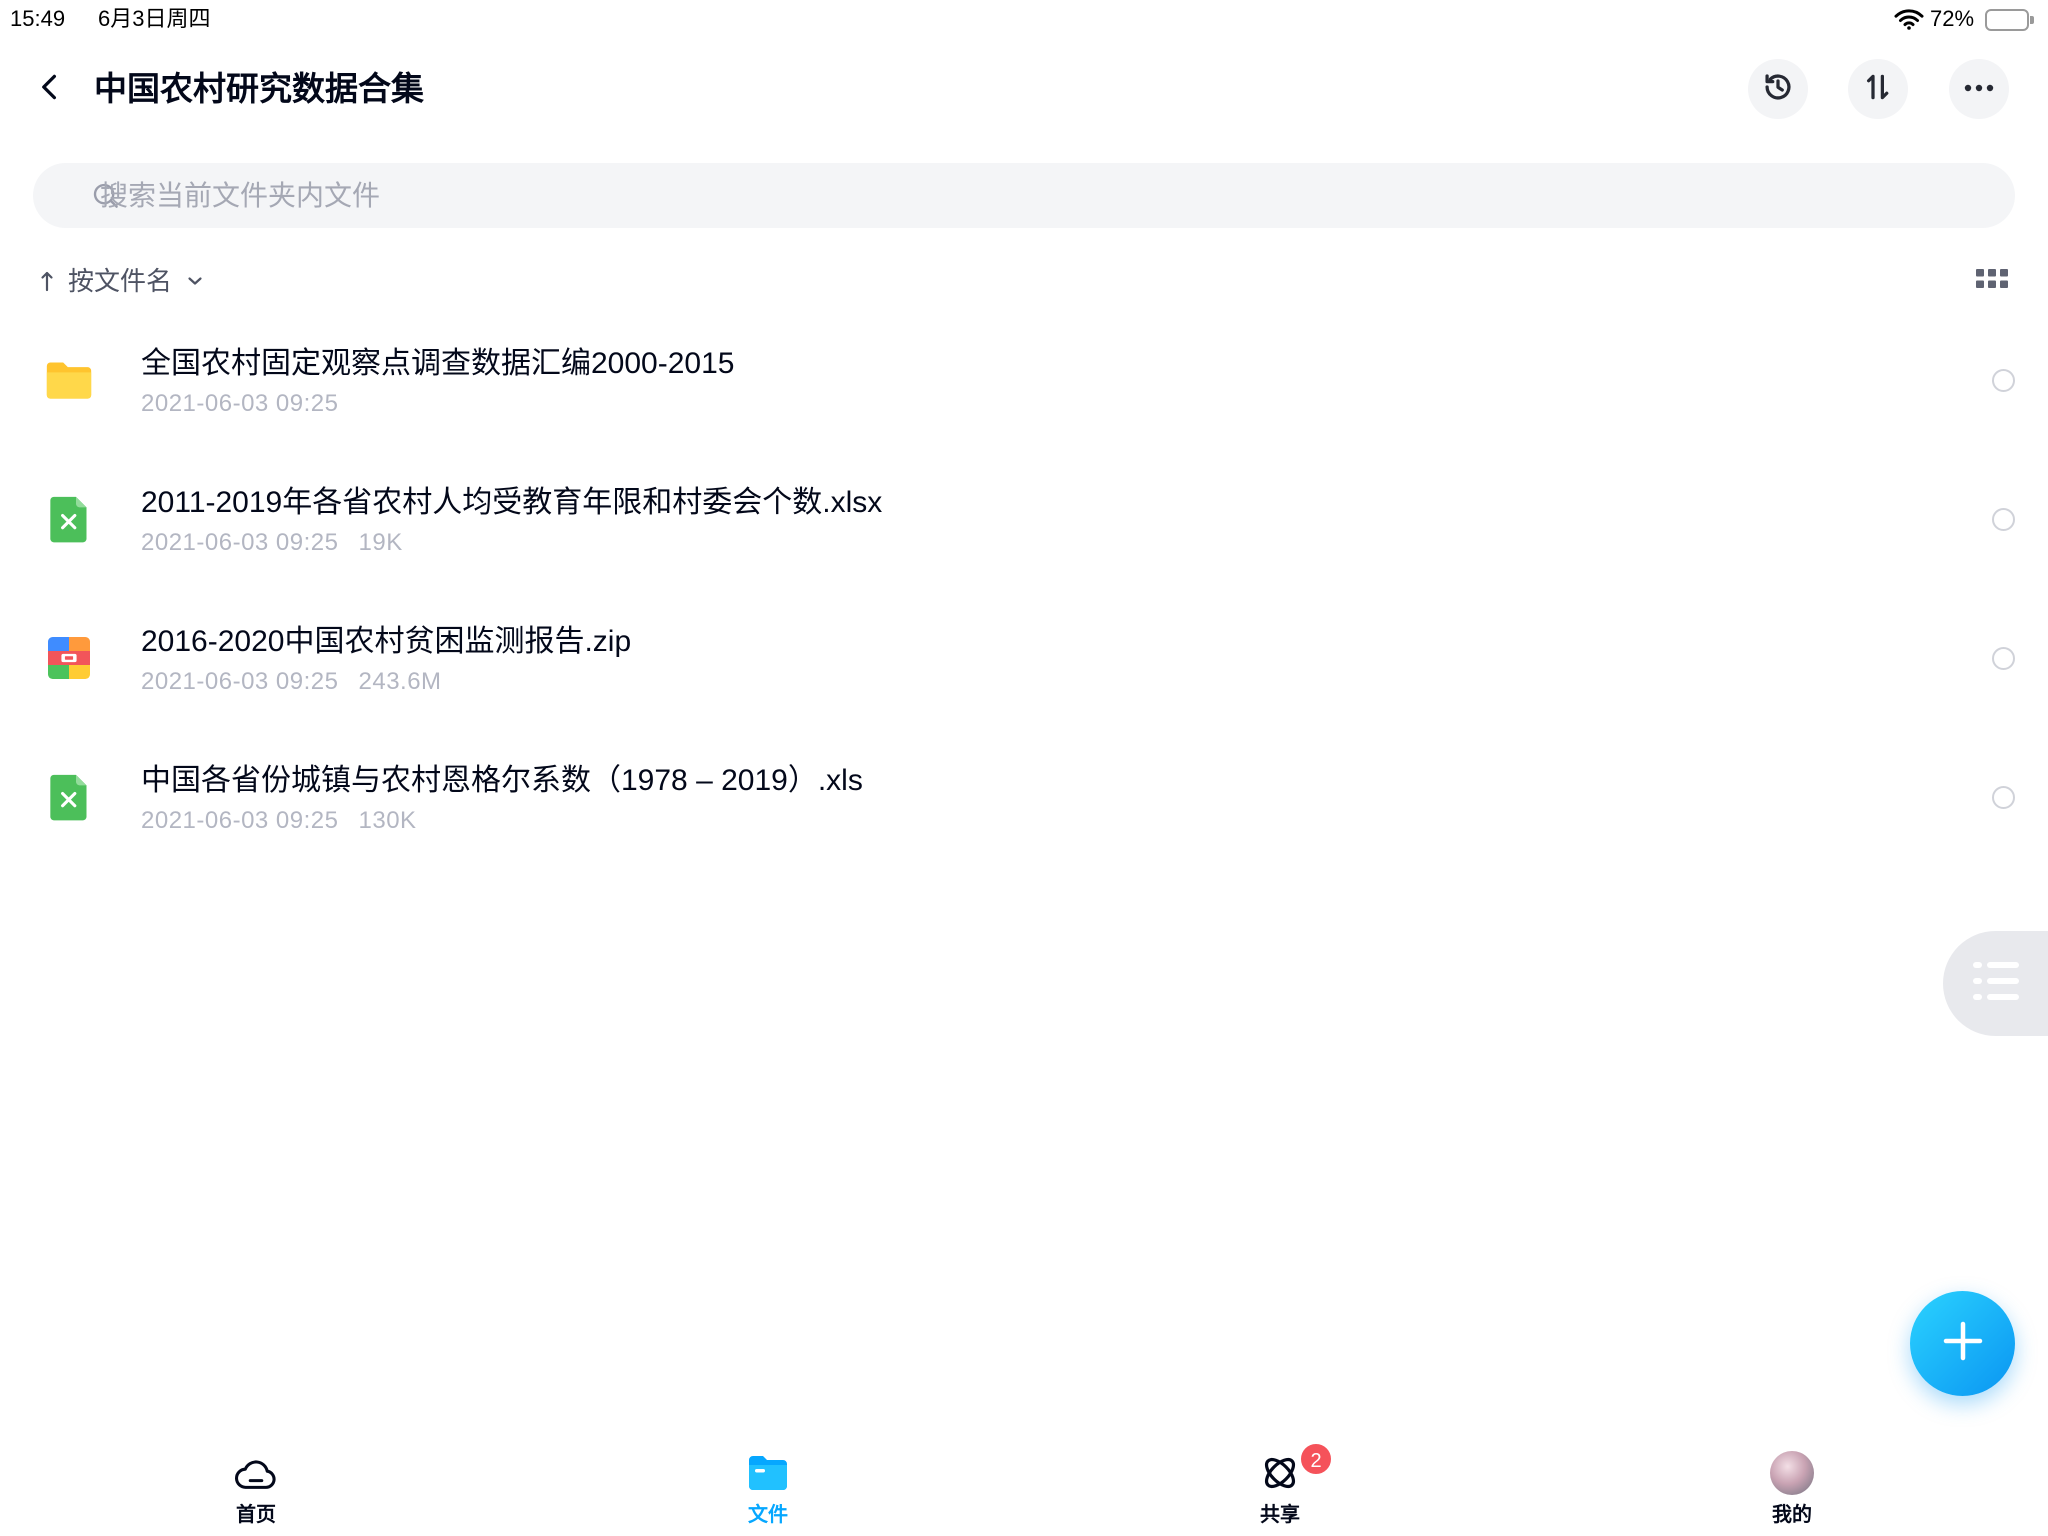  I want to click on more-icon, so click(1979, 89).